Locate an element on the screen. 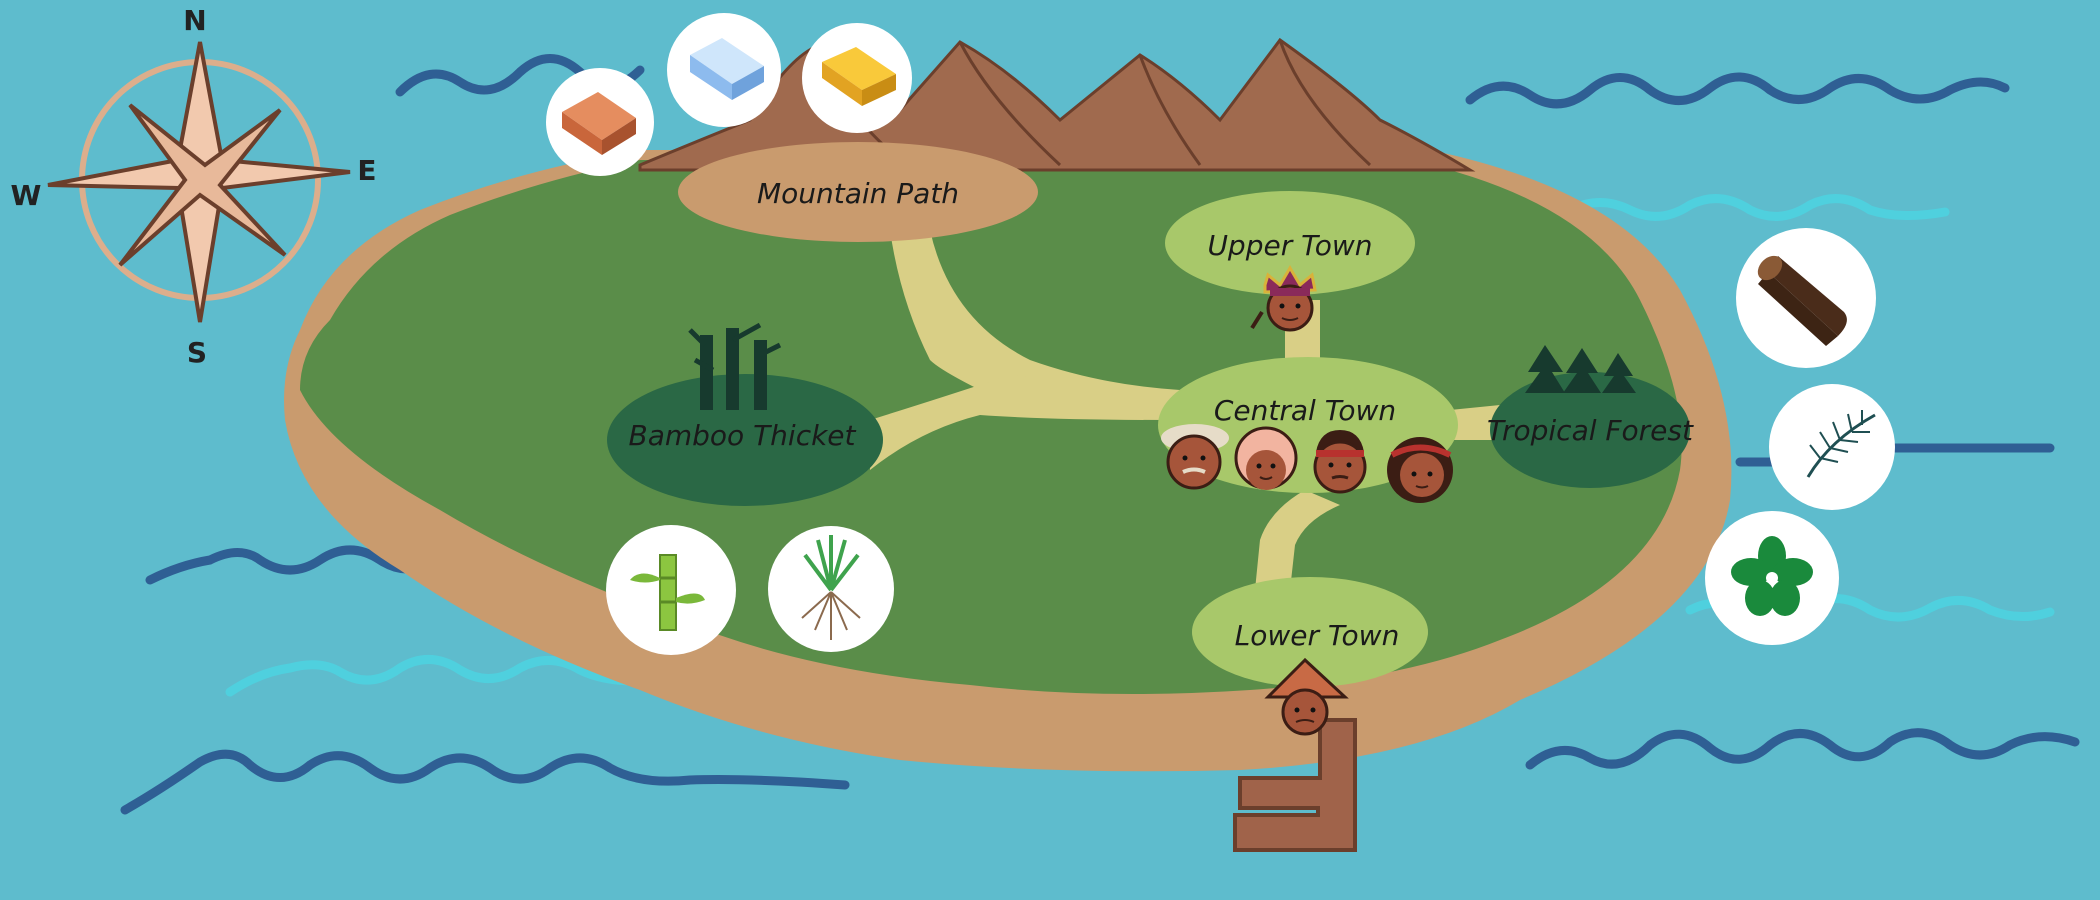 This screenshot has height=900, width=2100. tropical-forest-label: Tropical Forest is located at coordinates (1590, 430).